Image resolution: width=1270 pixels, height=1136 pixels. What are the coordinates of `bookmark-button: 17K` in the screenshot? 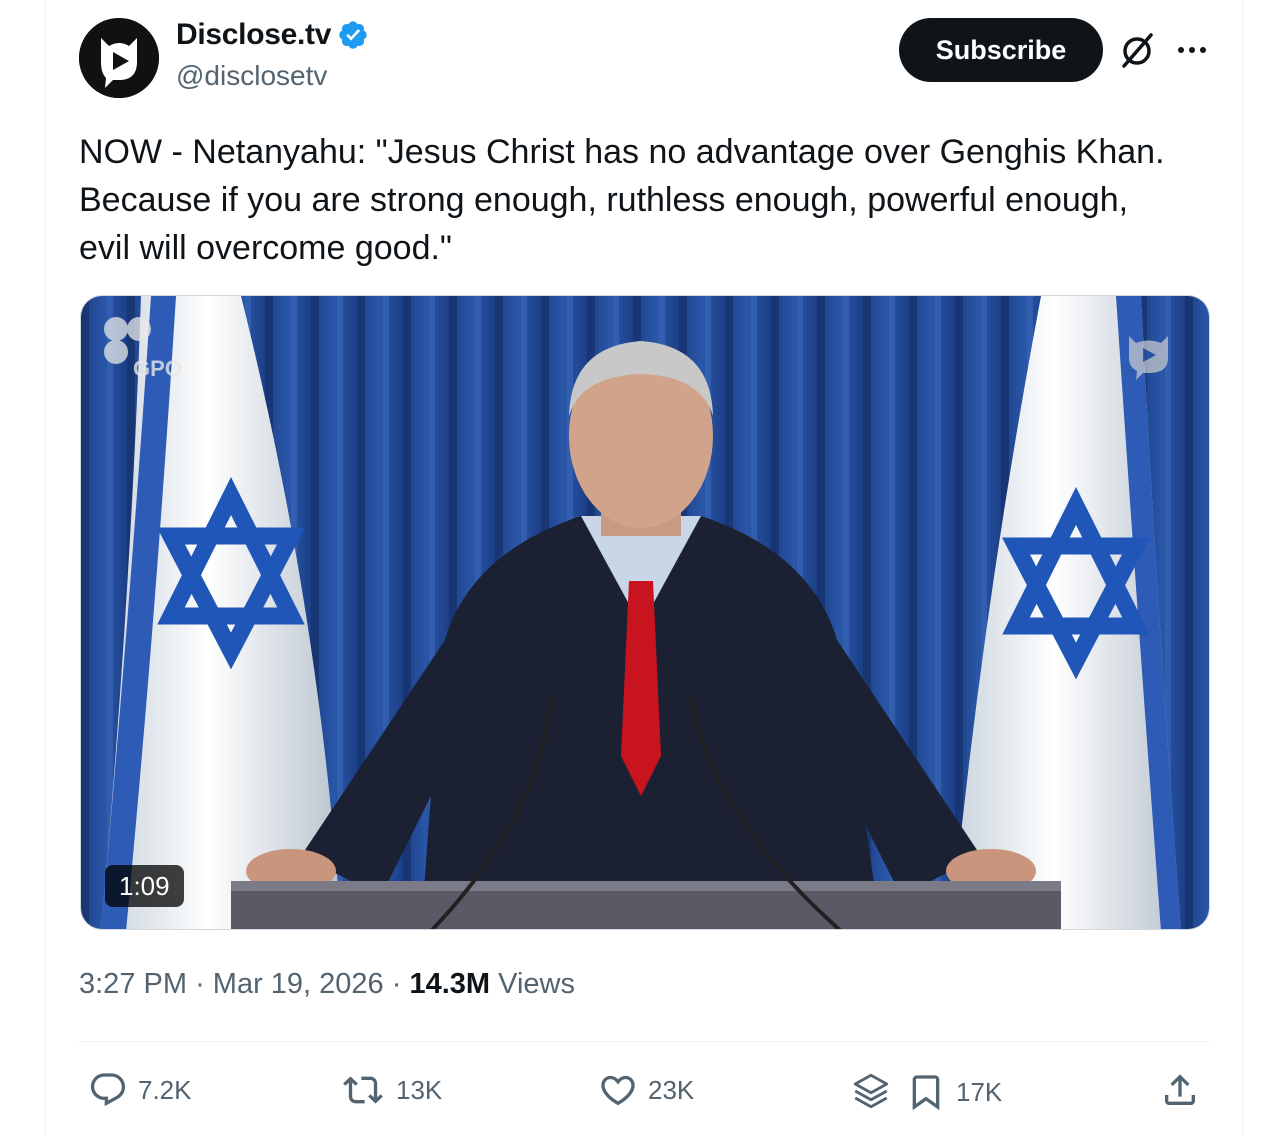 It's located at (954, 1092).